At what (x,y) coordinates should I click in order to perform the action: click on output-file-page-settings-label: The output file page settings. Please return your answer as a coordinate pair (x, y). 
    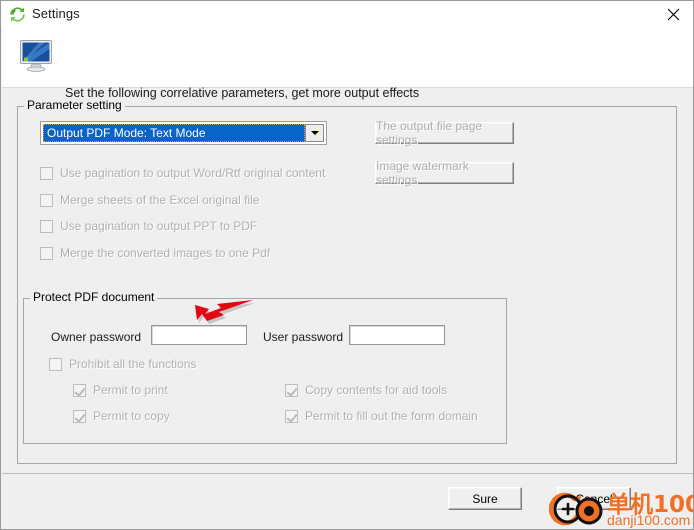
    Looking at the image, I should click on (429, 133).